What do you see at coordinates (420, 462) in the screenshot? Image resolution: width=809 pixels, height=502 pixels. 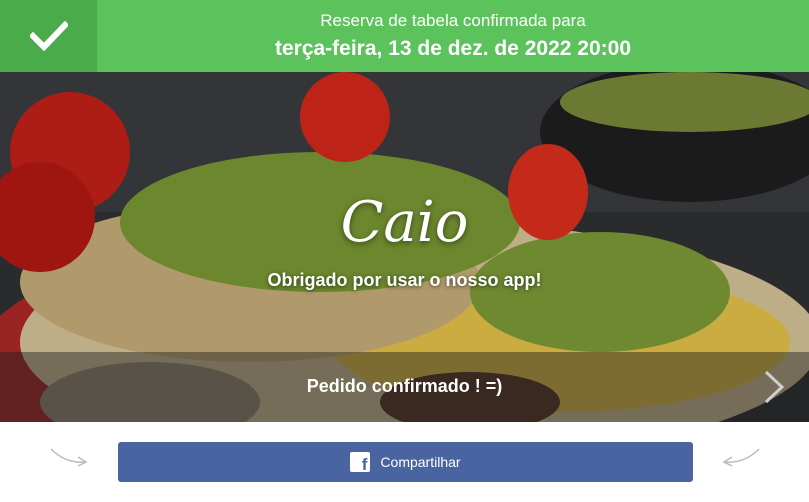 I see `share-label: Compartilhar` at bounding box center [420, 462].